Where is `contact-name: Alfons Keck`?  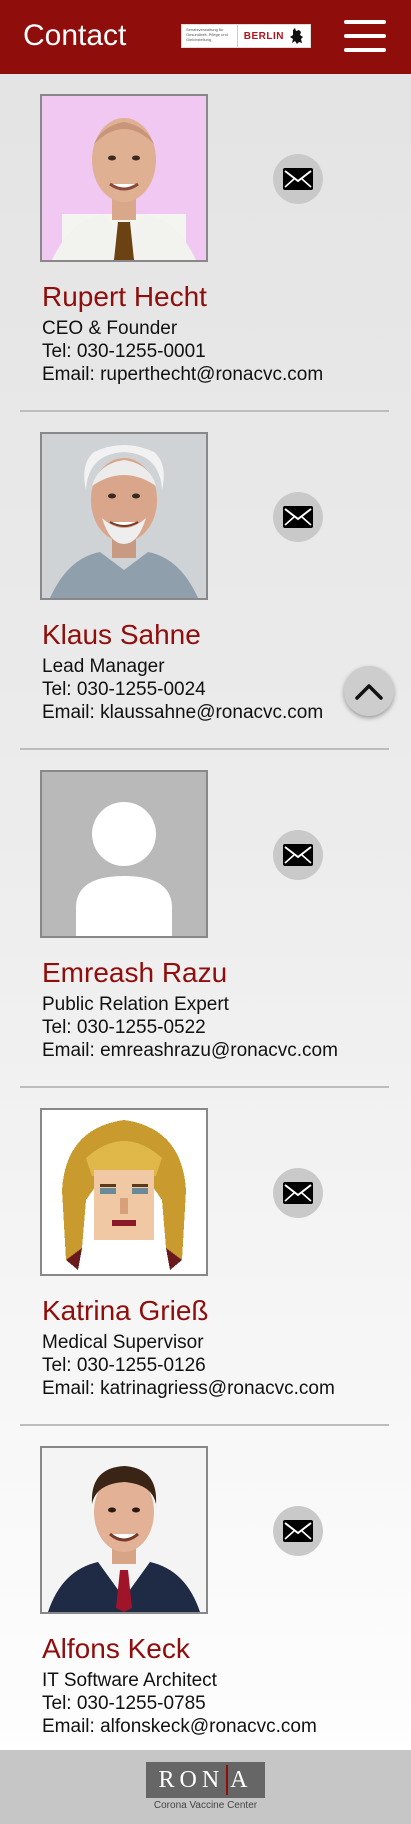
contact-name: Alfons Keck is located at coordinates (116, 1648).